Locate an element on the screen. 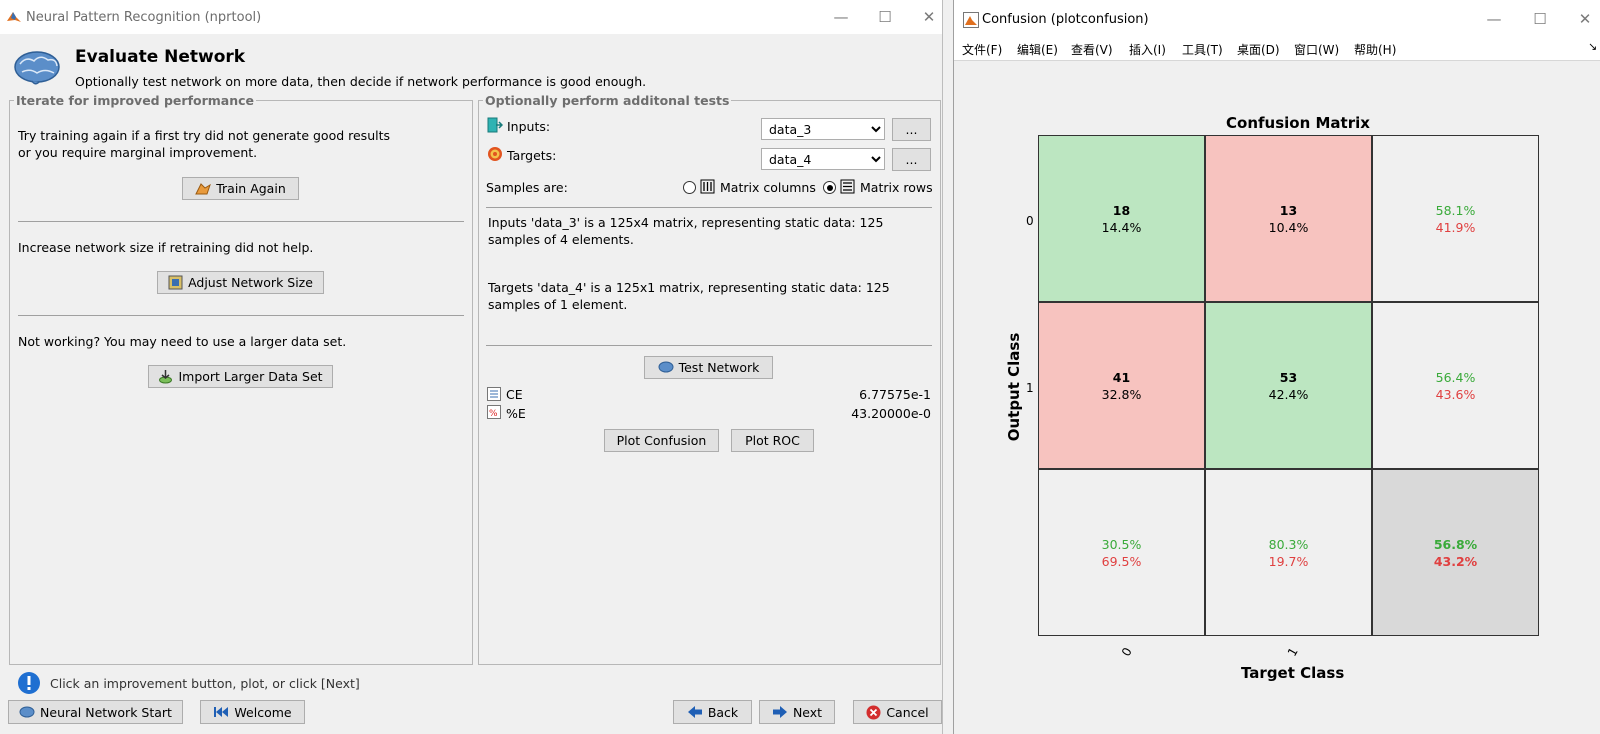  cm-cell-0-2: 58.1% 41.9% is located at coordinates (1455, 218).